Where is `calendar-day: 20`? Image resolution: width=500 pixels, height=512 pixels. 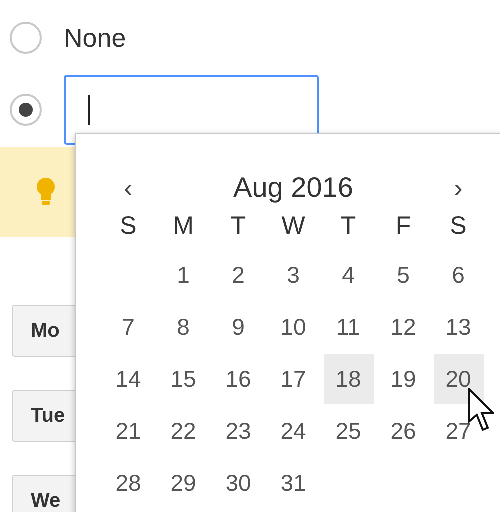 calendar-day: 20 is located at coordinates (459, 379).